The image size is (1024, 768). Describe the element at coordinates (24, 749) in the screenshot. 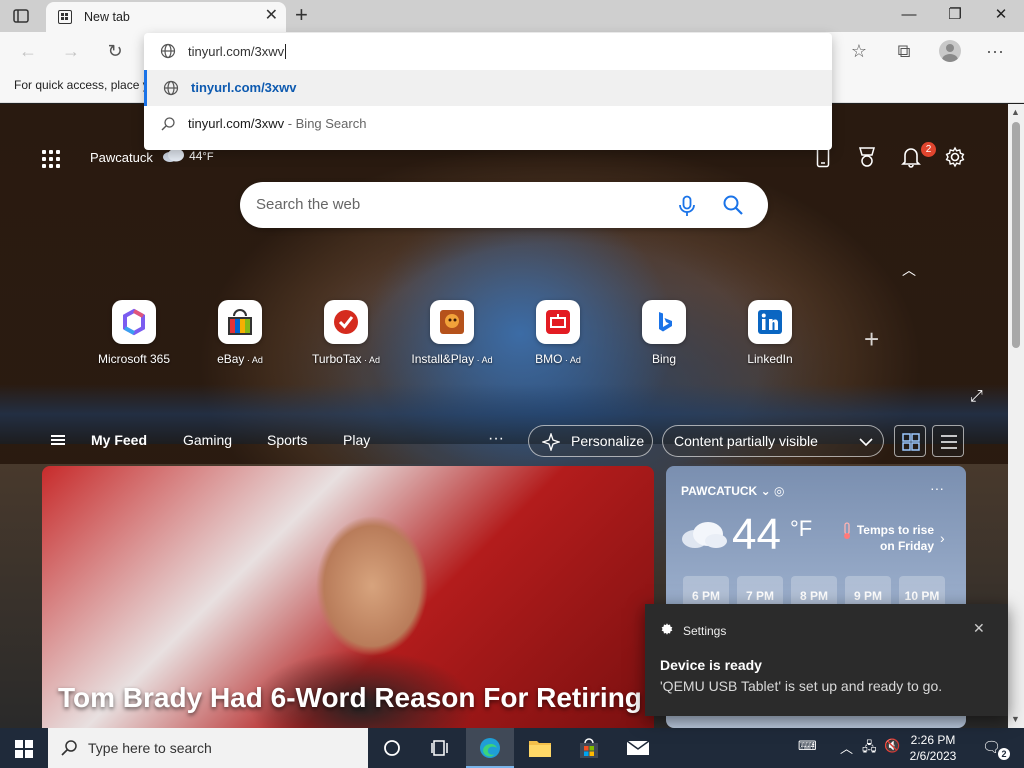

I see `windows-start-icon` at that location.